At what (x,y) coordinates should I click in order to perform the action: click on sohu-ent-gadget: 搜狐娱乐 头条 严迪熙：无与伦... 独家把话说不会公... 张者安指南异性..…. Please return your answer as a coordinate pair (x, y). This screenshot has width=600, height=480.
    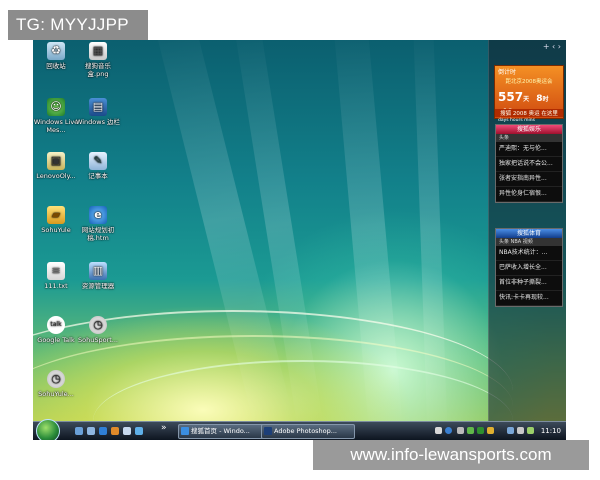
    Looking at the image, I should click on (529, 163).